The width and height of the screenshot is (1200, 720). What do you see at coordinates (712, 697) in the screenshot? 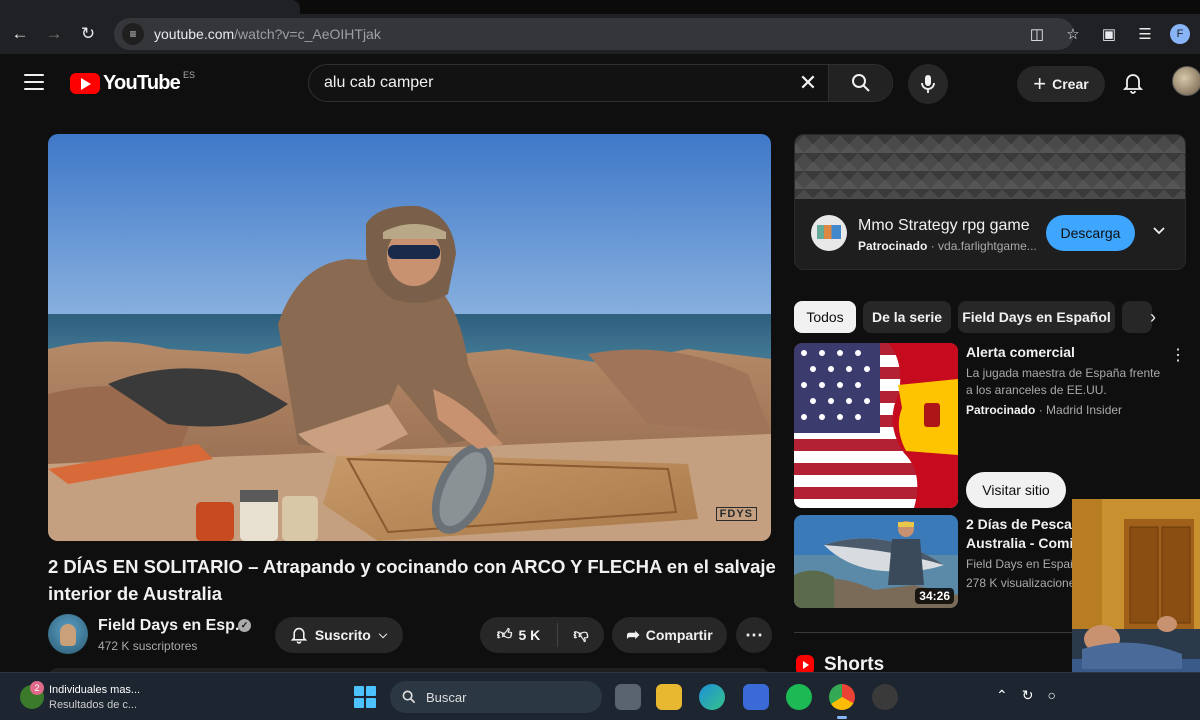
I see `edge-browser-icon` at bounding box center [712, 697].